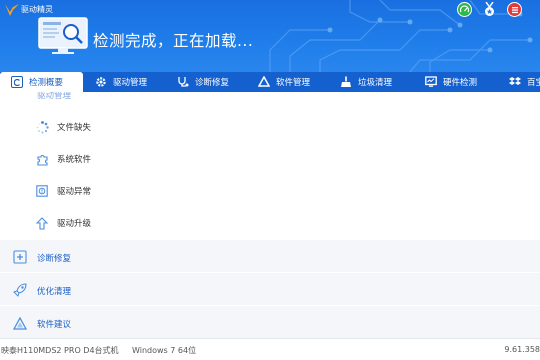  What do you see at coordinates (270, 255) in the screenshot?
I see `category-diagnosis-repair: 诊断修复` at bounding box center [270, 255].